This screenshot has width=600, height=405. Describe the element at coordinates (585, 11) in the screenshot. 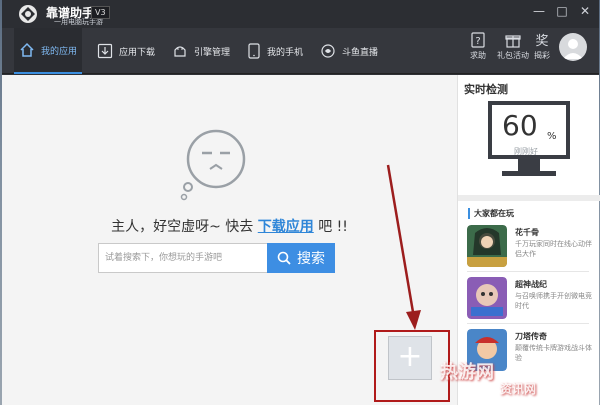

I see `close-button: ✕` at that location.